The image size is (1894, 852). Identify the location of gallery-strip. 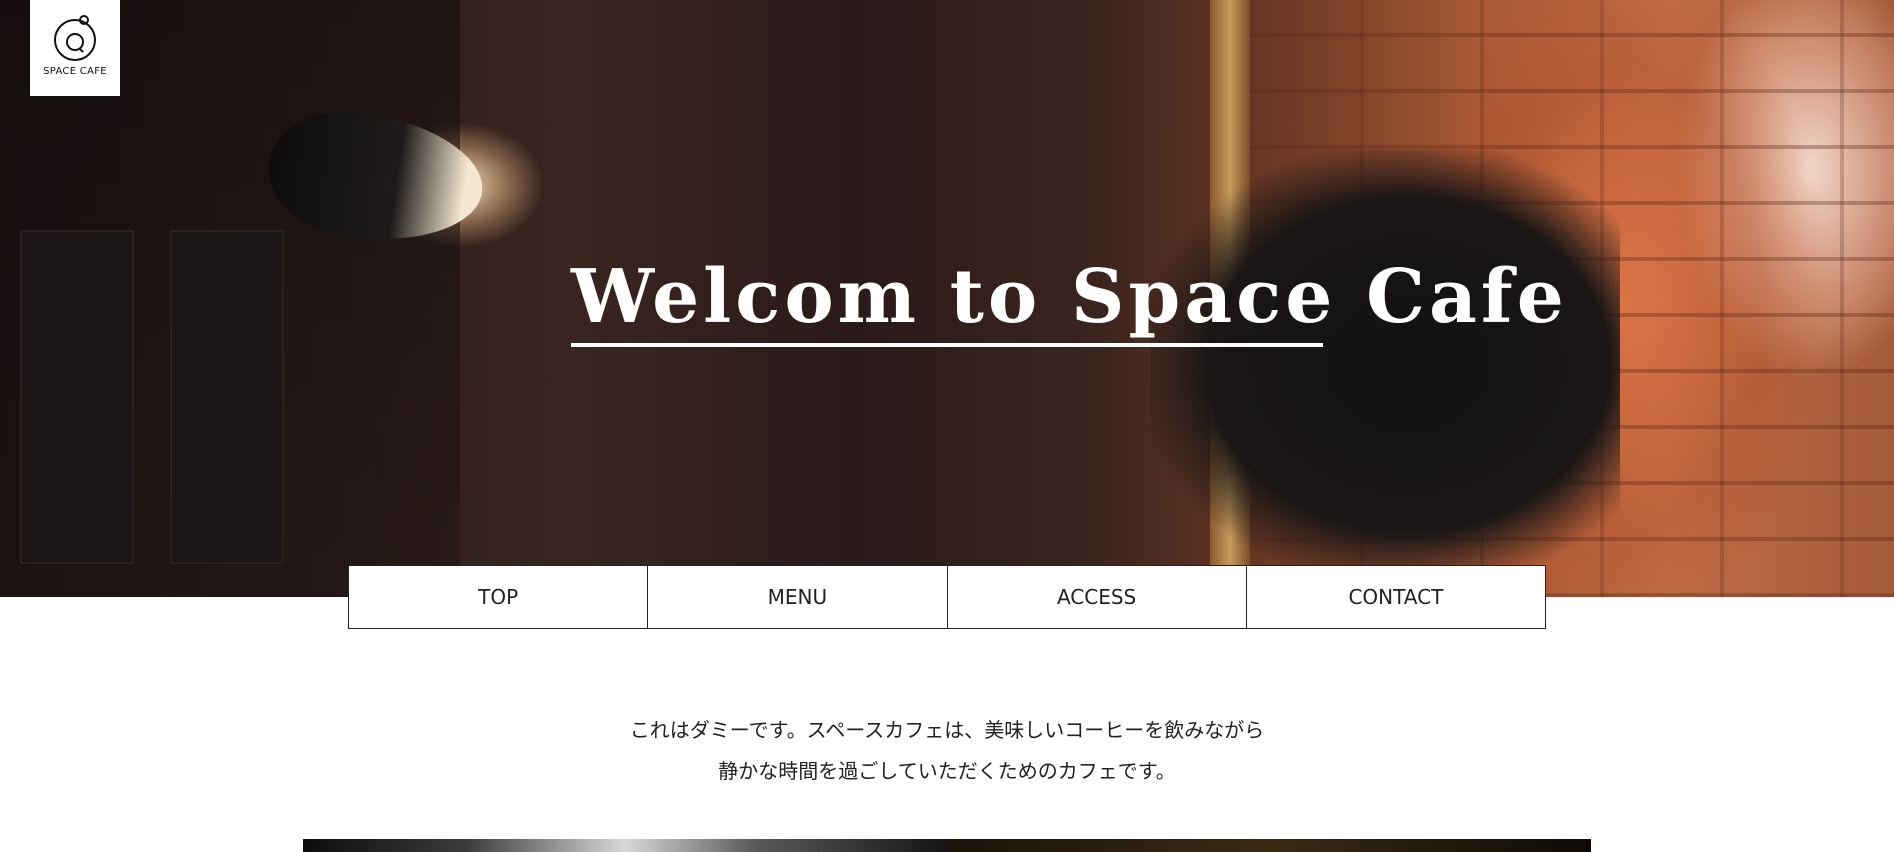
(947, 845).